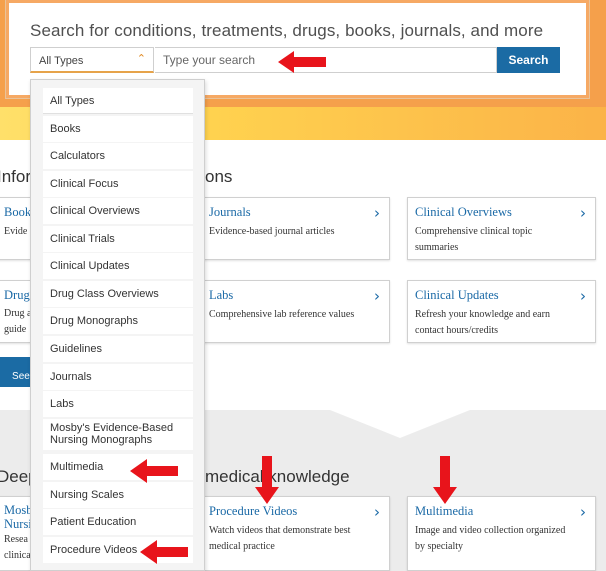  Describe the element at coordinates (118, 129) in the screenshot. I see `dropdown-item-books: Books` at that location.